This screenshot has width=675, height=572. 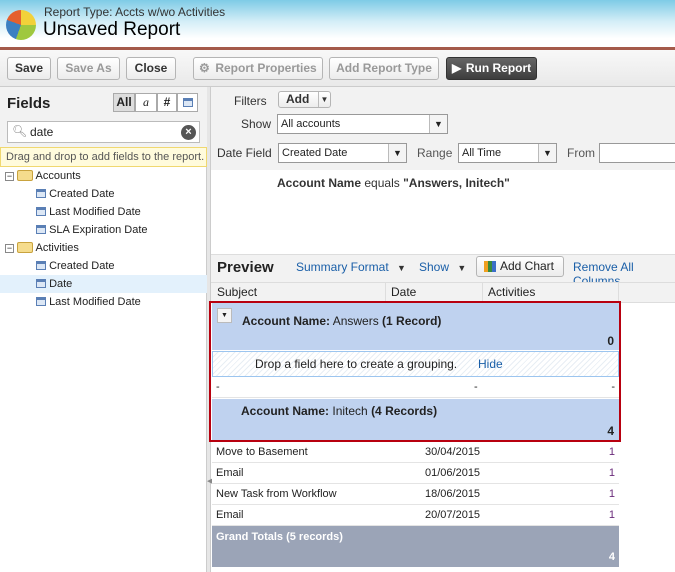 I want to click on play-icon: ▶, so click(x=457, y=68).